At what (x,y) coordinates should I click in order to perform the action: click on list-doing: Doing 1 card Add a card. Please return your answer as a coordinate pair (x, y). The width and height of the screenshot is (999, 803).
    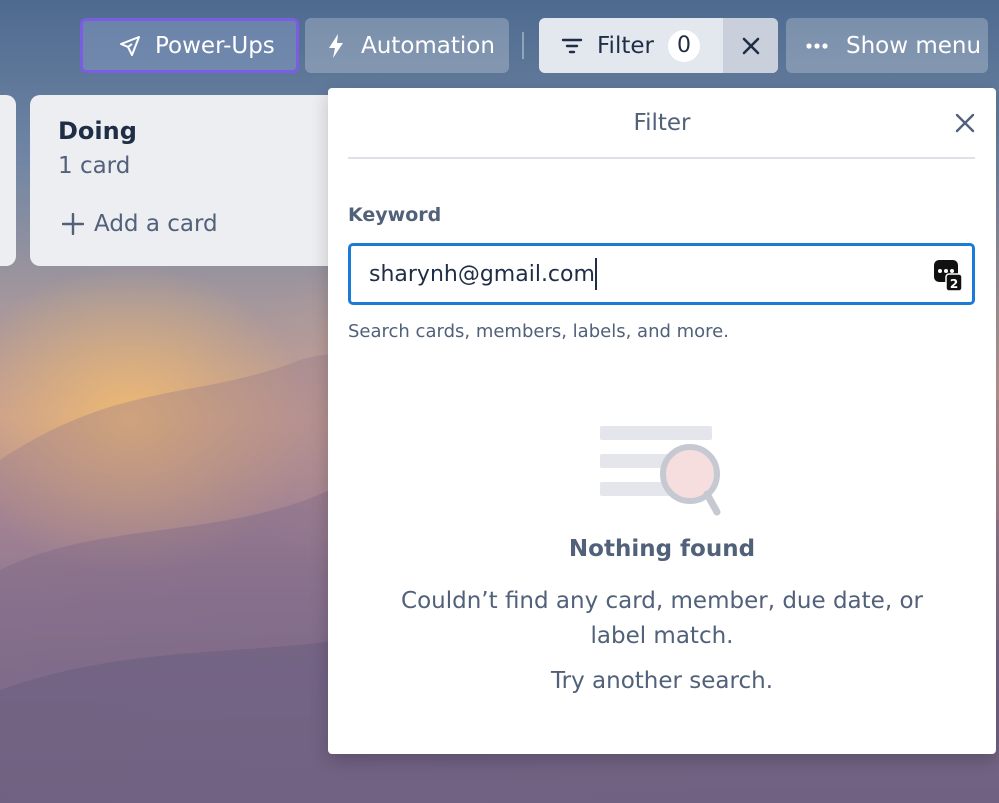
    Looking at the image, I should click on (190, 180).